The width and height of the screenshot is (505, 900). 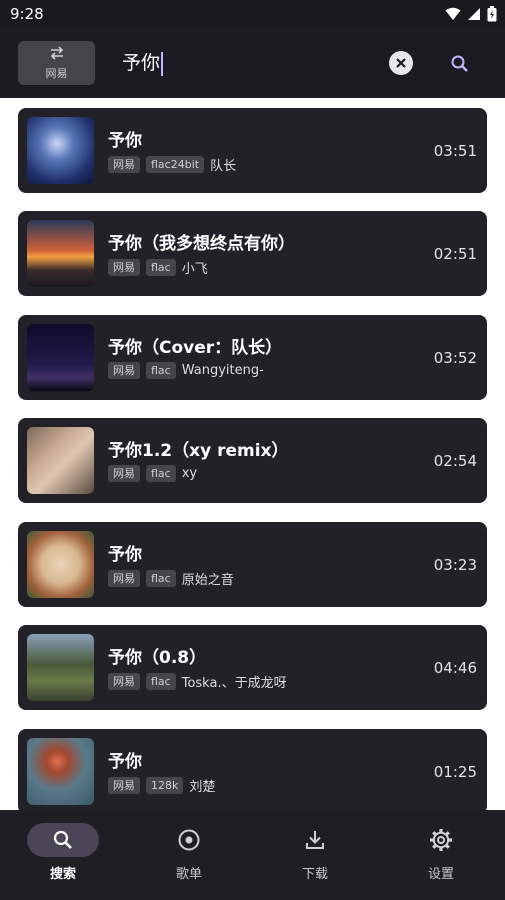 What do you see at coordinates (195, 348) in the screenshot?
I see `song-title: 予你（Cover：队长）` at bounding box center [195, 348].